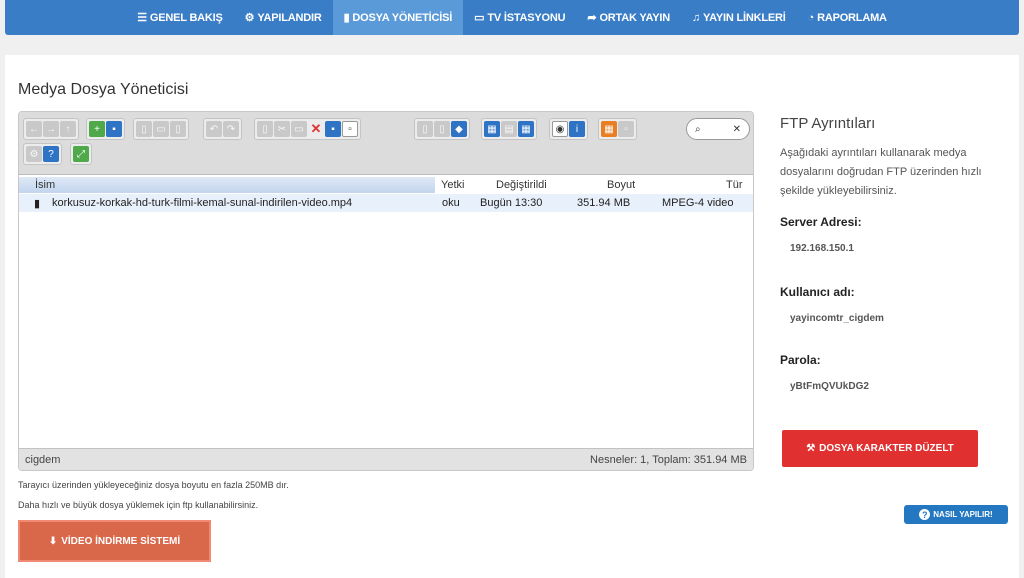 This screenshot has height=578, width=1024. Describe the element at coordinates (577, 129) in the screenshot. I see `info-icon: i` at that location.